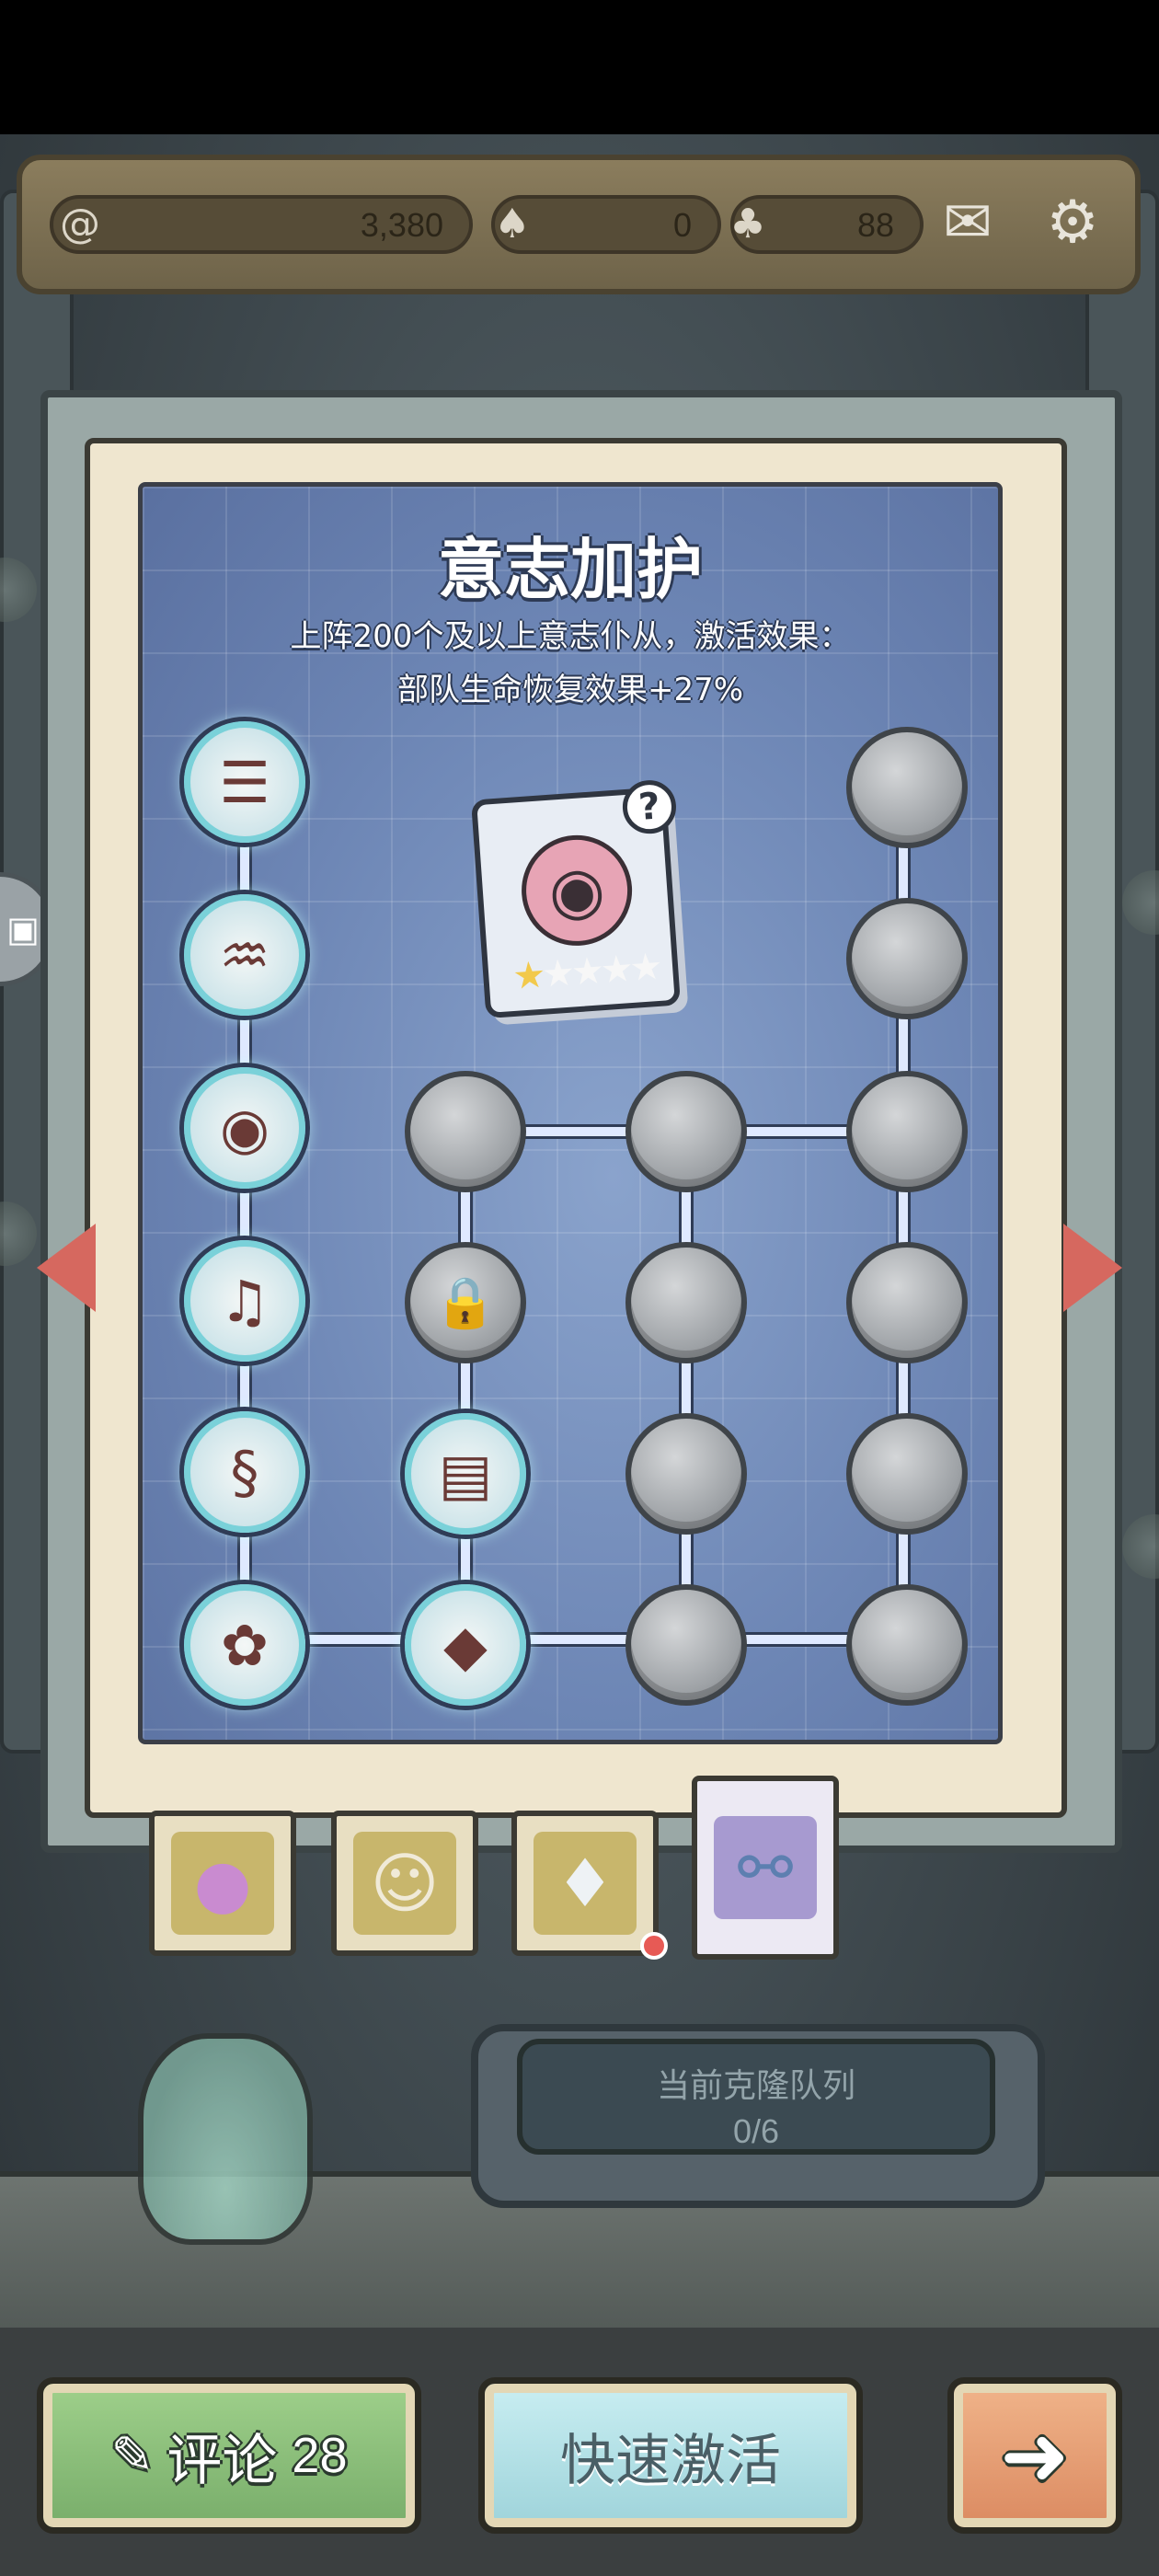  What do you see at coordinates (222, 2460) in the screenshot?
I see `comment-label: 评论` at bounding box center [222, 2460].